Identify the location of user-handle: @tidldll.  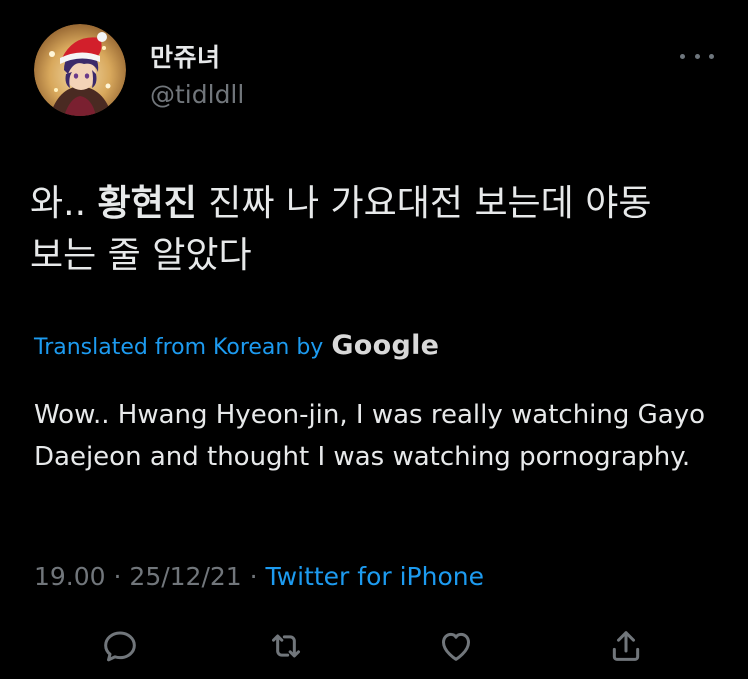
(197, 94).